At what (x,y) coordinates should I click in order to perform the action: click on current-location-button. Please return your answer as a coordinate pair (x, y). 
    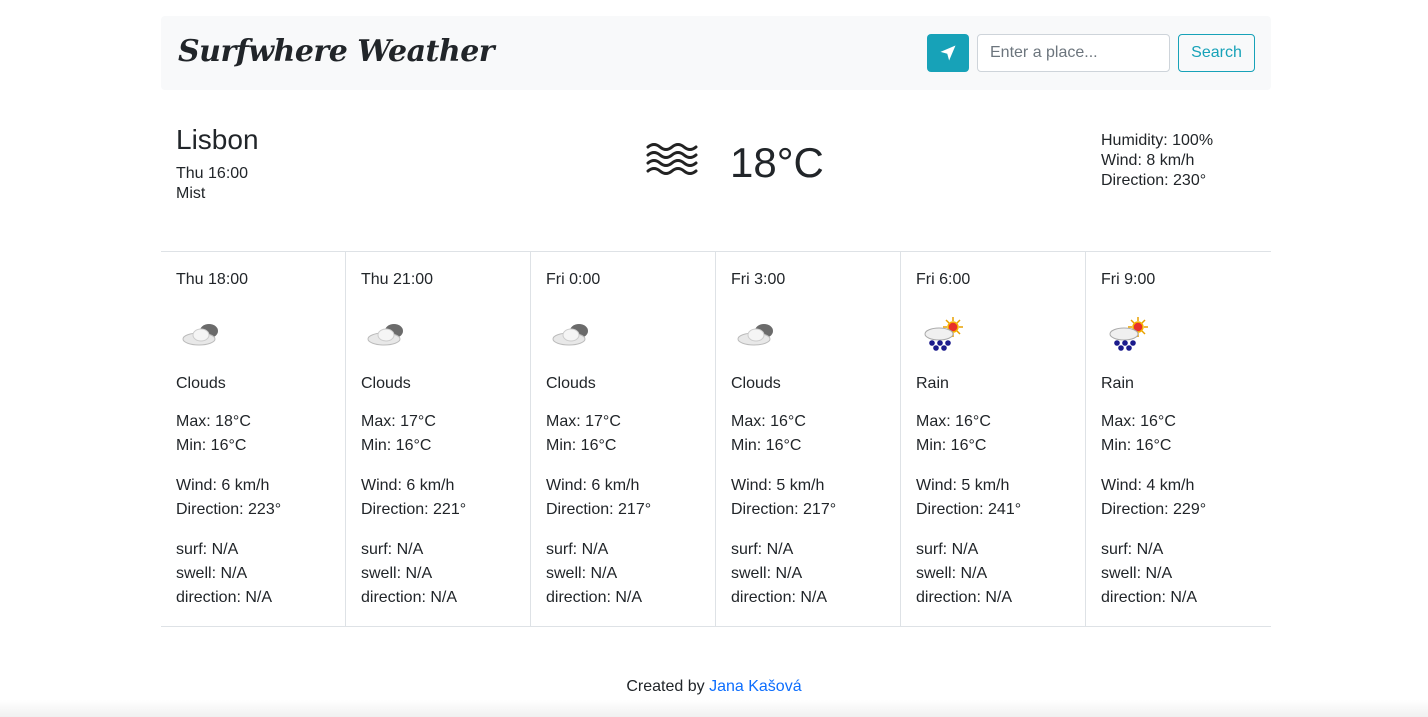
    Looking at the image, I should click on (948, 53).